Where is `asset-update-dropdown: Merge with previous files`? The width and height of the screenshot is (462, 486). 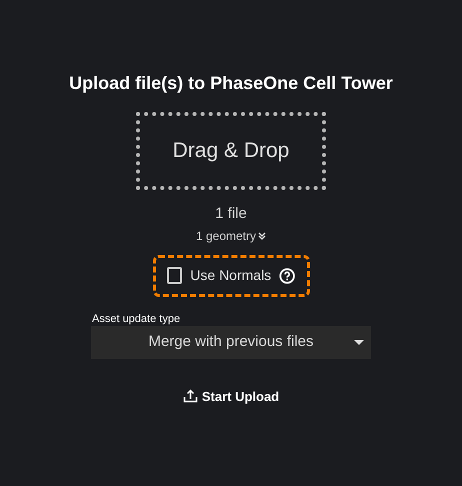
asset-update-dropdown: Merge with previous files is located at coordinates (231, 342).